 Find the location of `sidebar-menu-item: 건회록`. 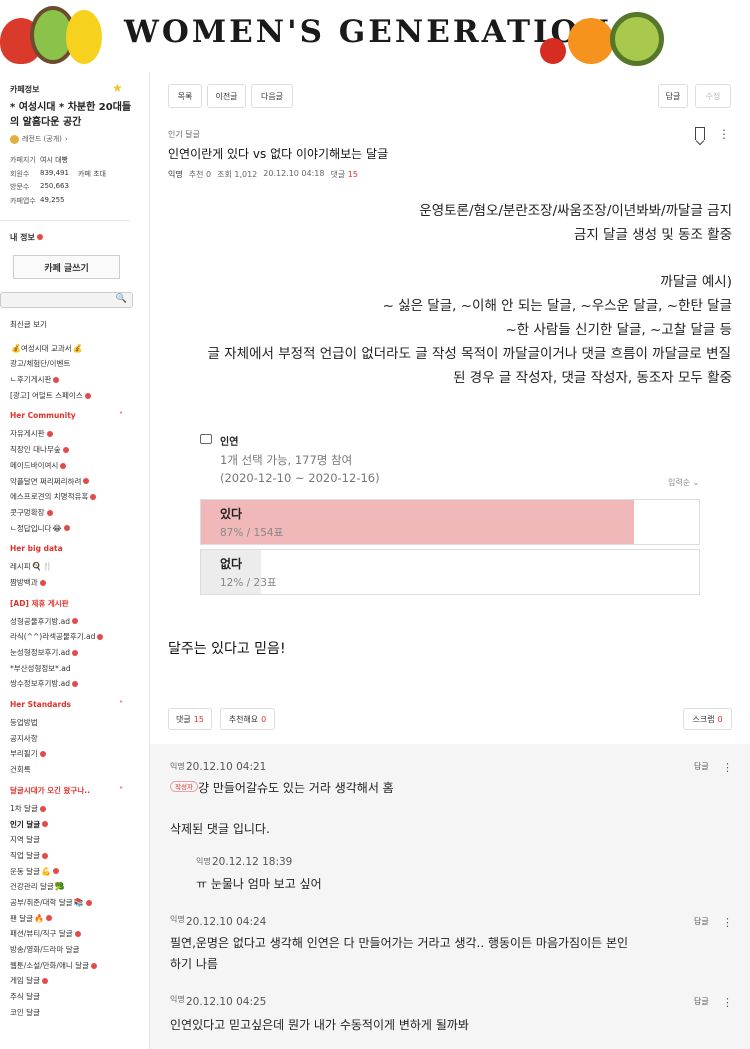

sidebar-menu-item: 건회록 is located at coordinates (77, 770).